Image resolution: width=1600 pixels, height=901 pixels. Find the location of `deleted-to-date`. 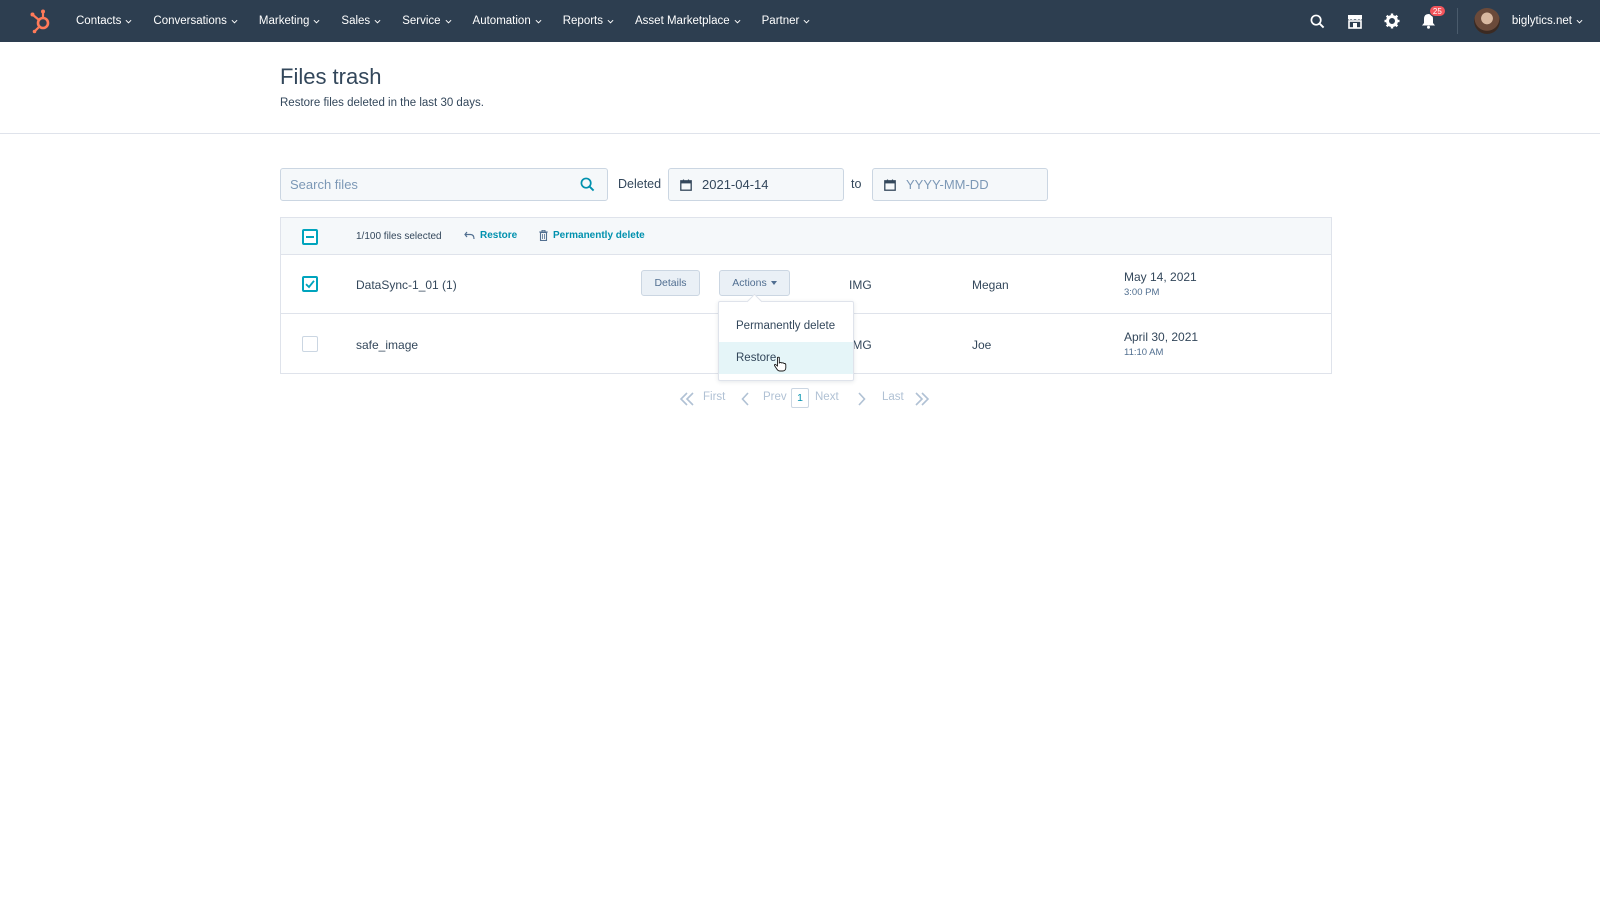

deleted-to-date is located at coordinates (960, 184).